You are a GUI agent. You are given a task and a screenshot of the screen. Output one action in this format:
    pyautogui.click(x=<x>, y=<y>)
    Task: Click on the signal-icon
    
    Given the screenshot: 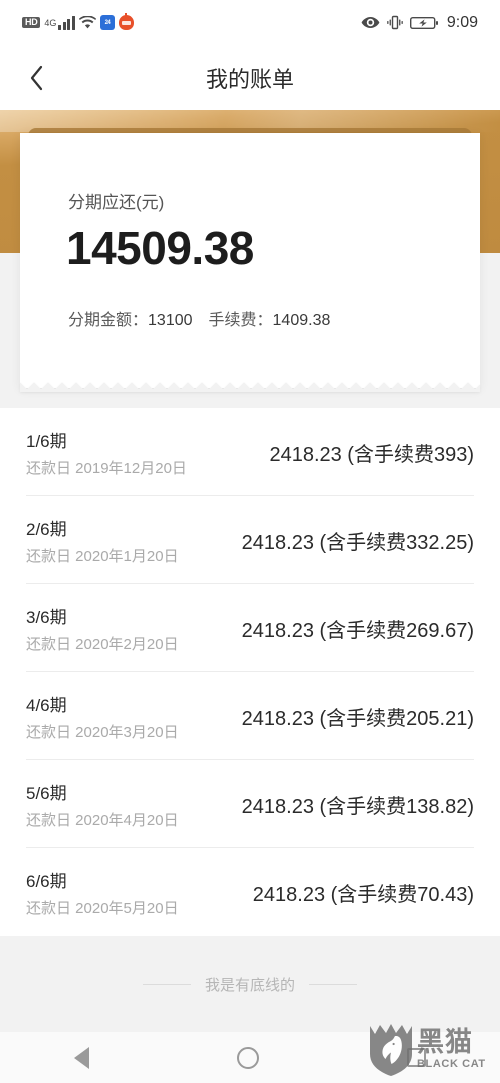 What is the action you would take?
    pyautogui.click(x=66, y=22)
    